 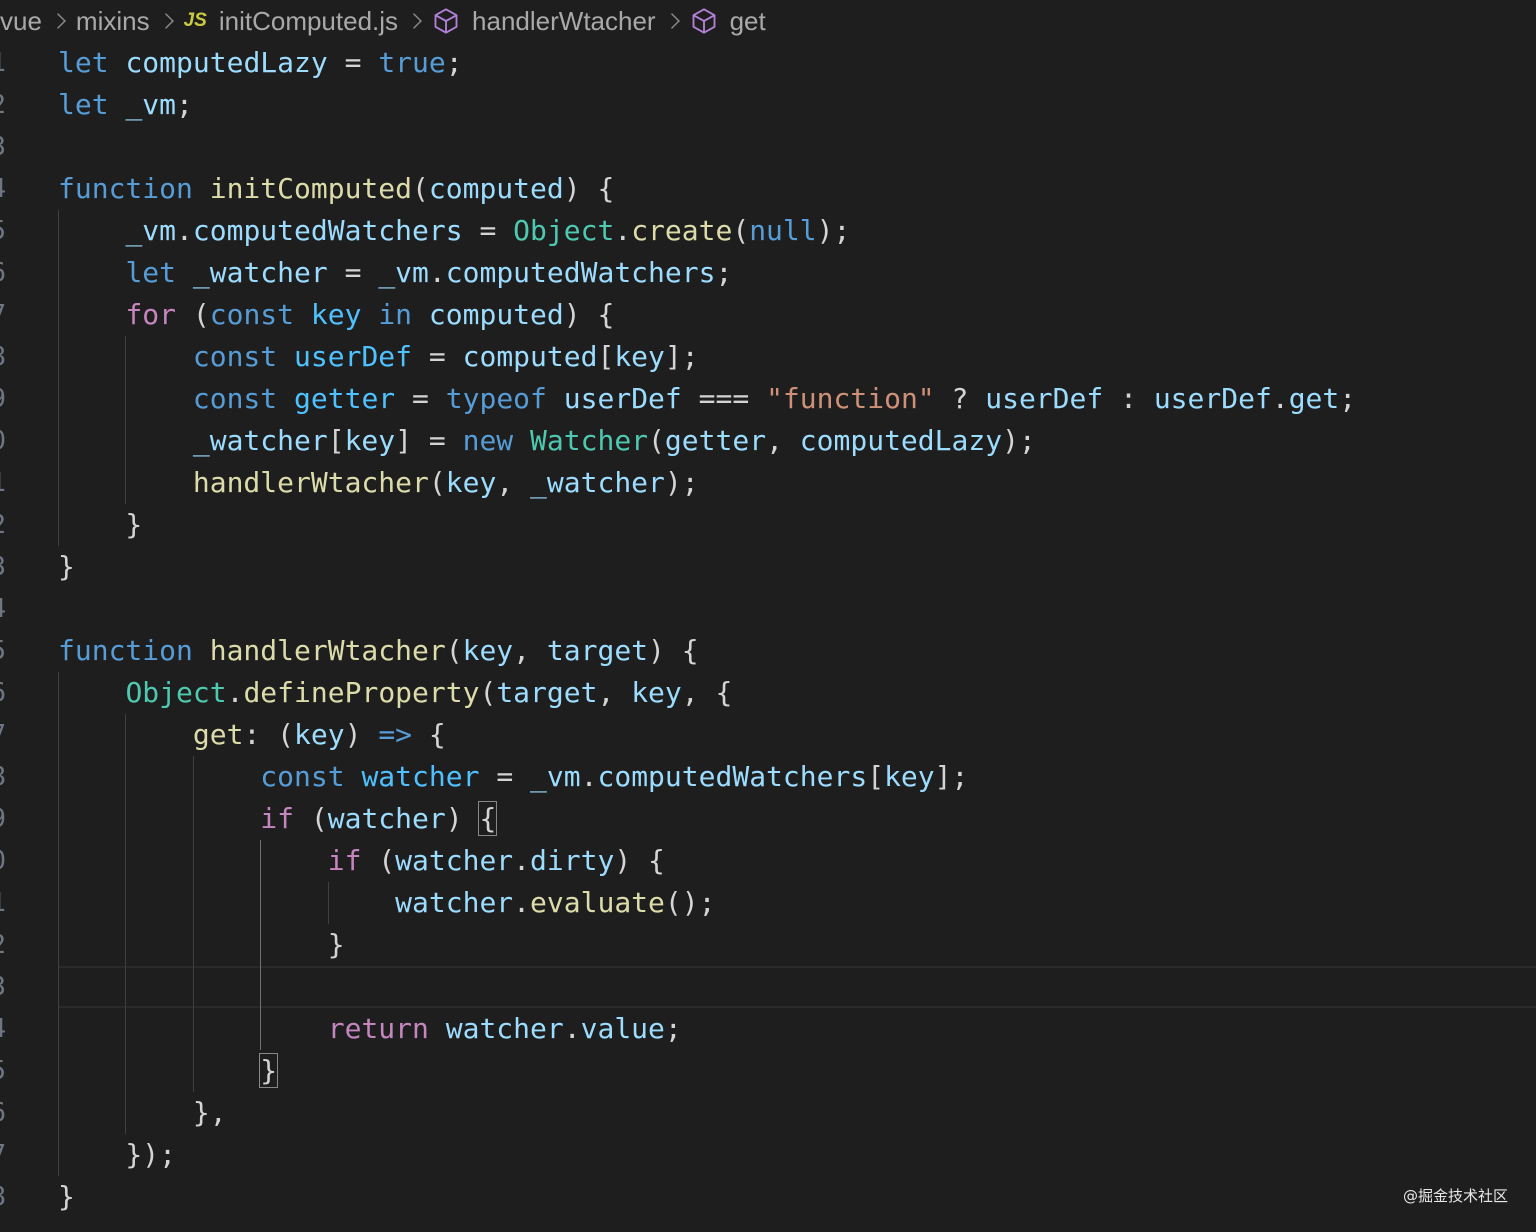 What do you see at coordinates (797, 1029) in the screenshot?
I see `code-line: return watcher.value;` at bounding box center [797, 1029].